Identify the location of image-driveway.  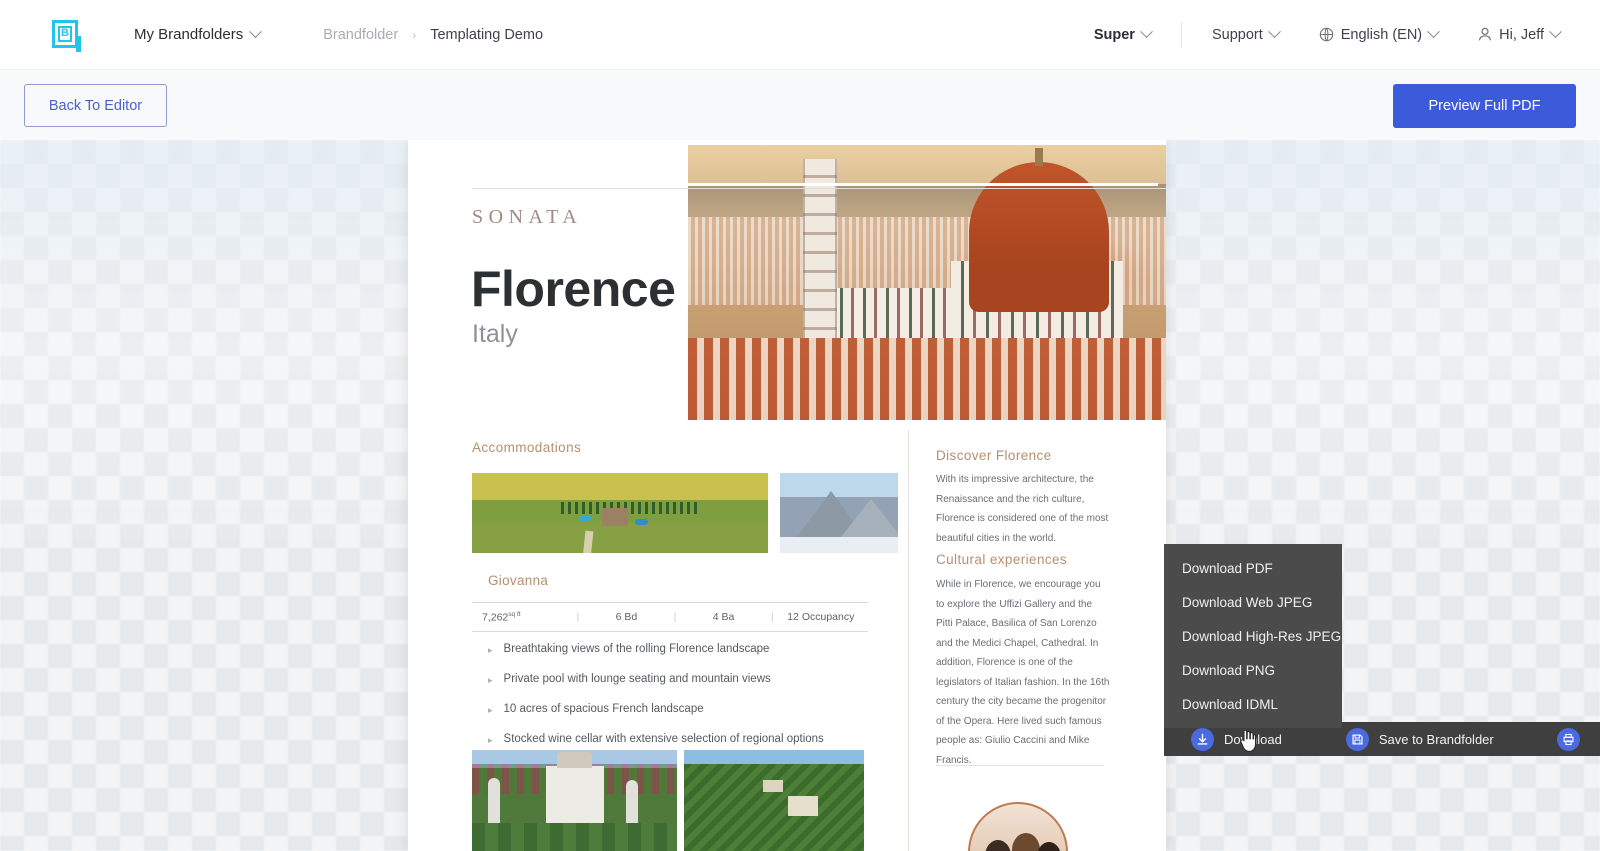
(588, 541).